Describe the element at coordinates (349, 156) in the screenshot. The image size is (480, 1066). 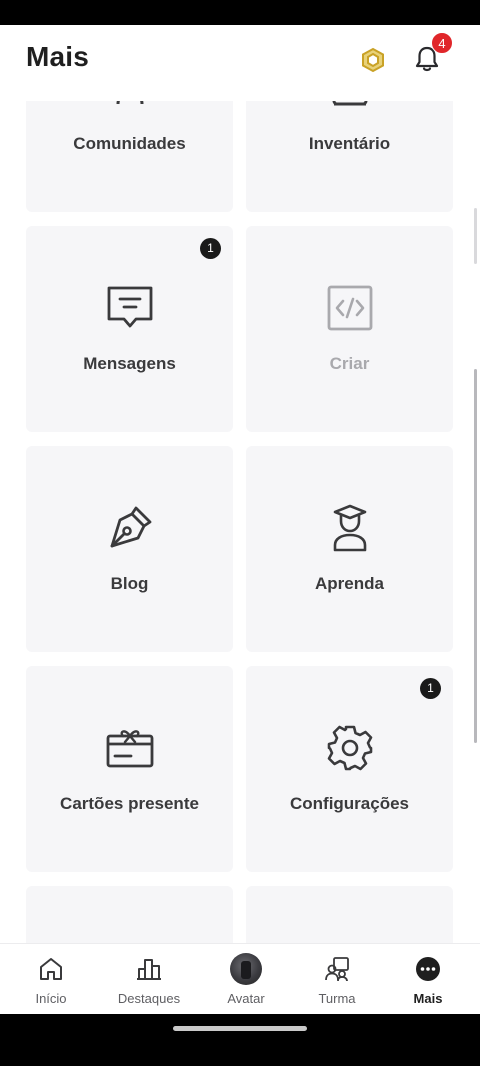
I see `tile-inventory: Inventário` at that location.